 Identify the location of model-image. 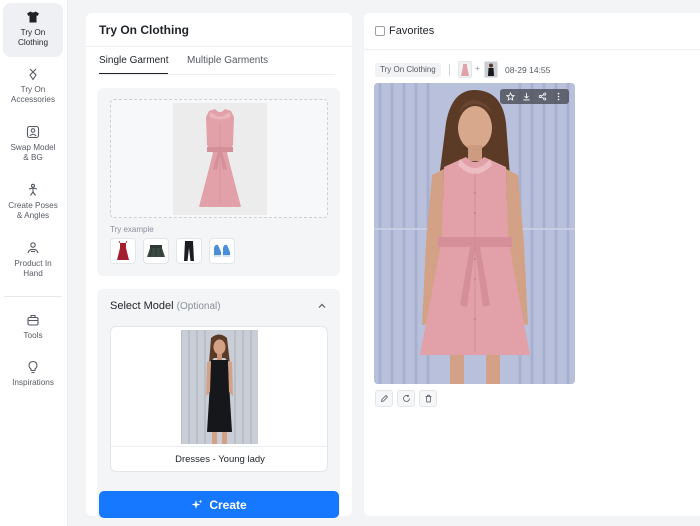
(219, 387).